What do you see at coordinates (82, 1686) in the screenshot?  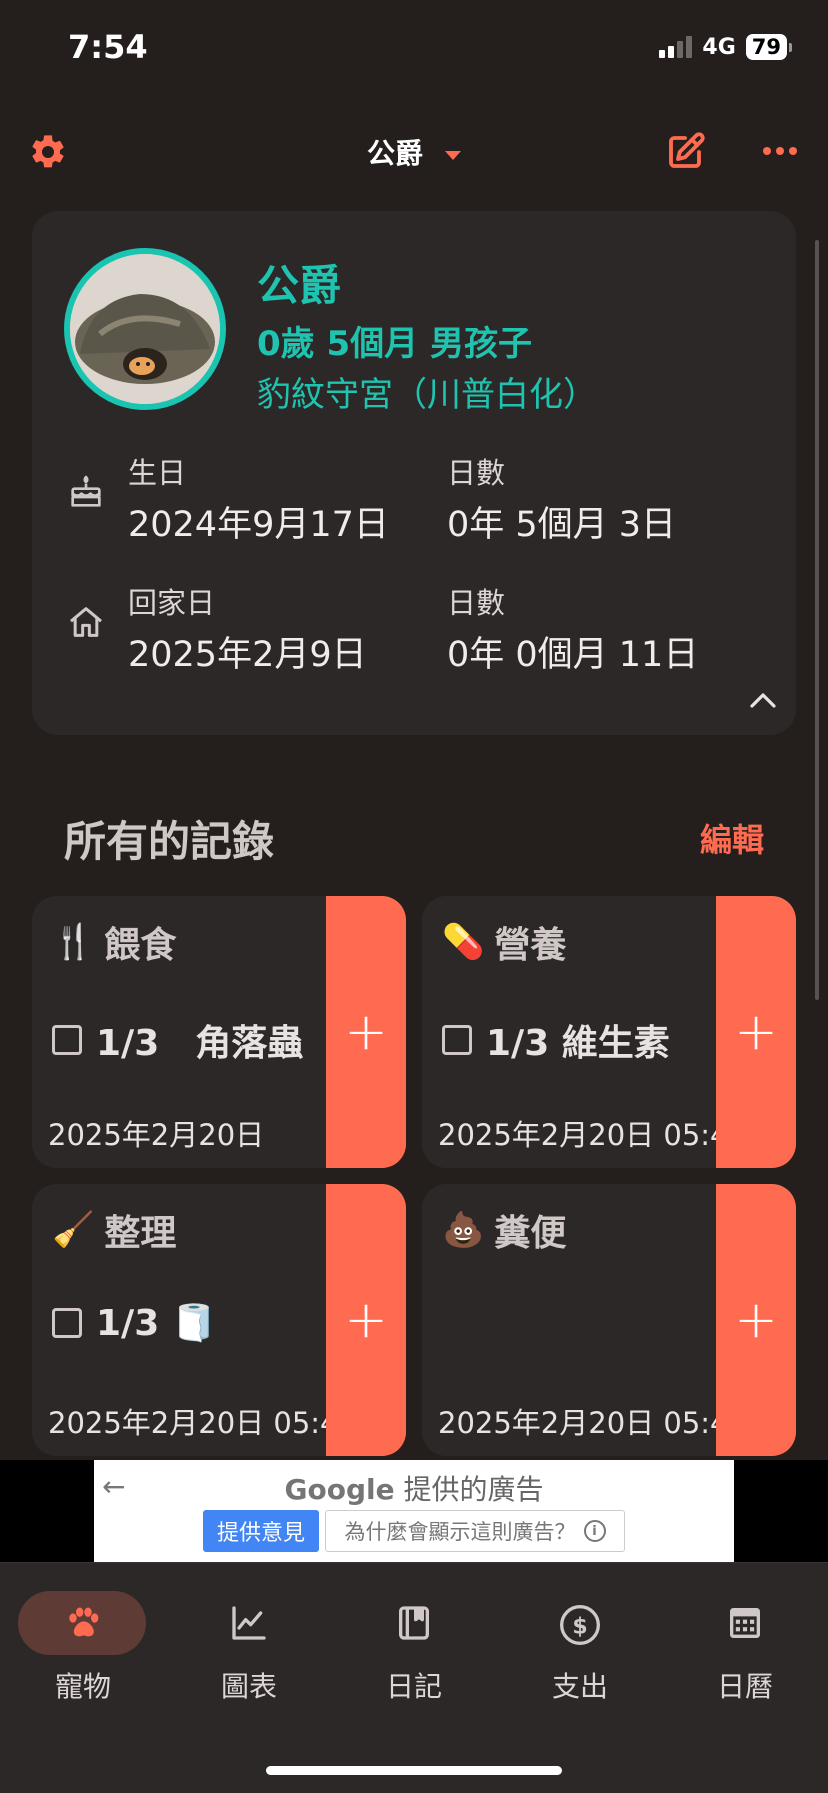 I see `nav-label: 寵物` at bounding box center [82, 1686].